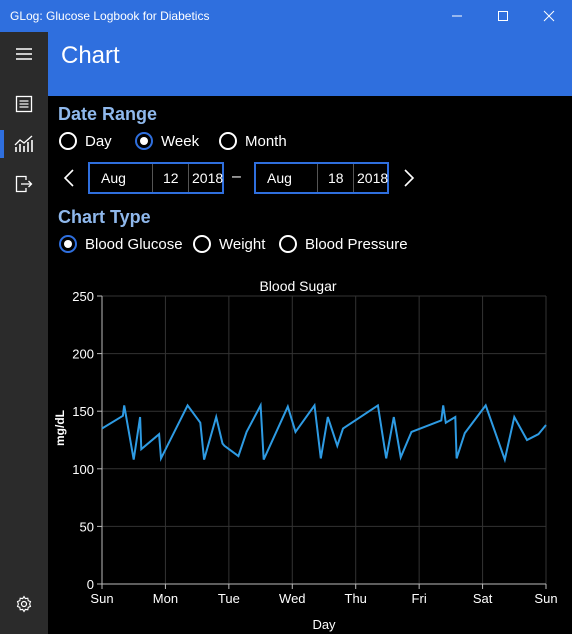 This screenshot has height=634, width=572. I want to click on x-tick-label: Mon, so click(165, 598).